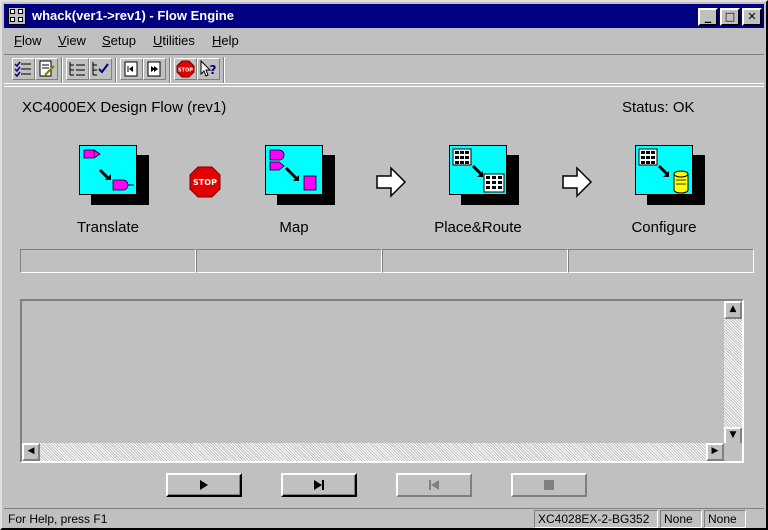 The image size is (768, 530). What do you see at coordinates (72, 40) in the screenshot?
I see `menu-view: View` at bounding box center [72, 40].